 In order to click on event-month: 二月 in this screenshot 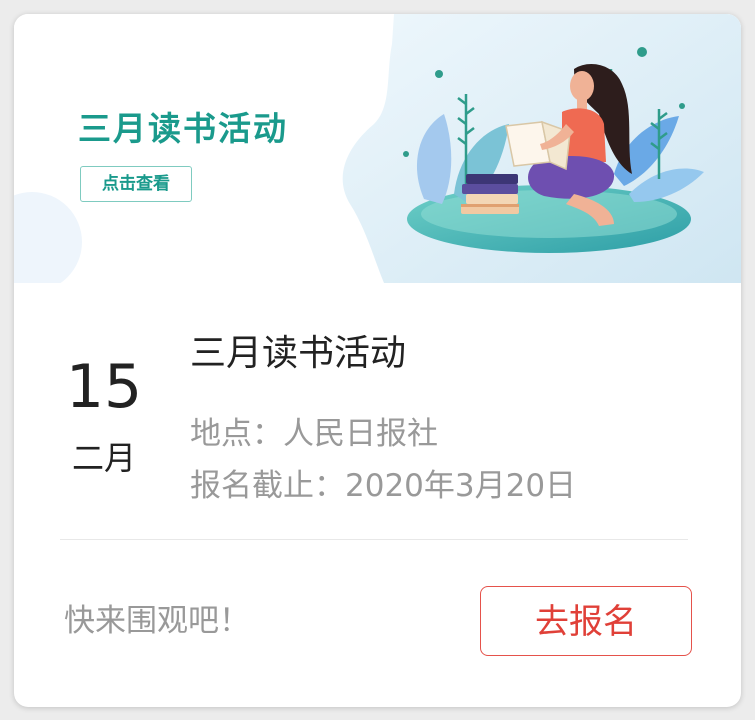, I will do `click(103, 458)`.